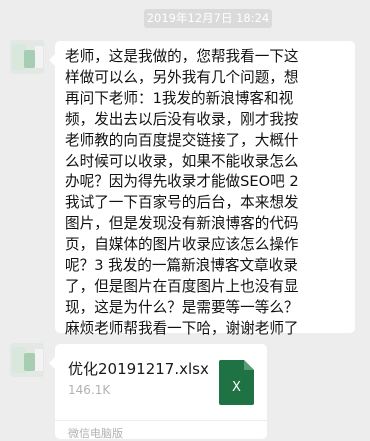 This screenshot has width=370, height=441. What do you see at coordinates (182, 56) in the screenshot?
I see `message-line: 老师，这是我做的，您帮我看一下这` at bounding box center [182, 56].